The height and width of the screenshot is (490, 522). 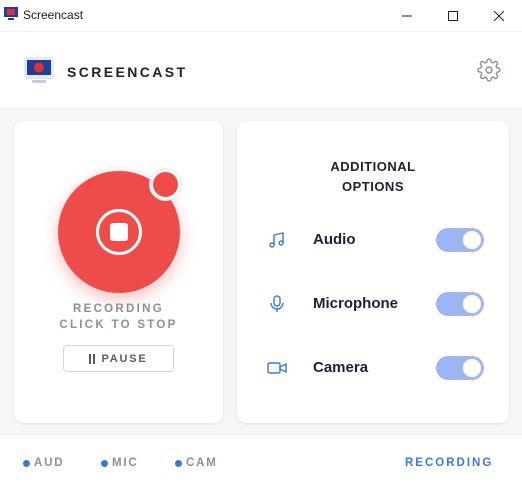 I want to click on maximize-button, so click(x=453, y=15).